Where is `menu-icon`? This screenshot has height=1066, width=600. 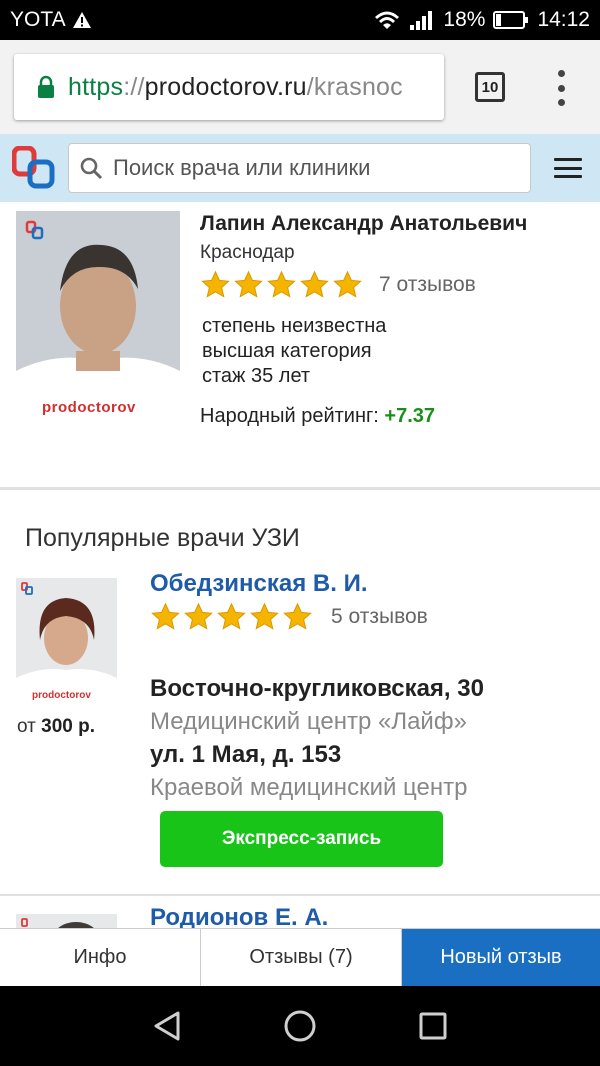 menu-icon is located at coordinates (568, 168).